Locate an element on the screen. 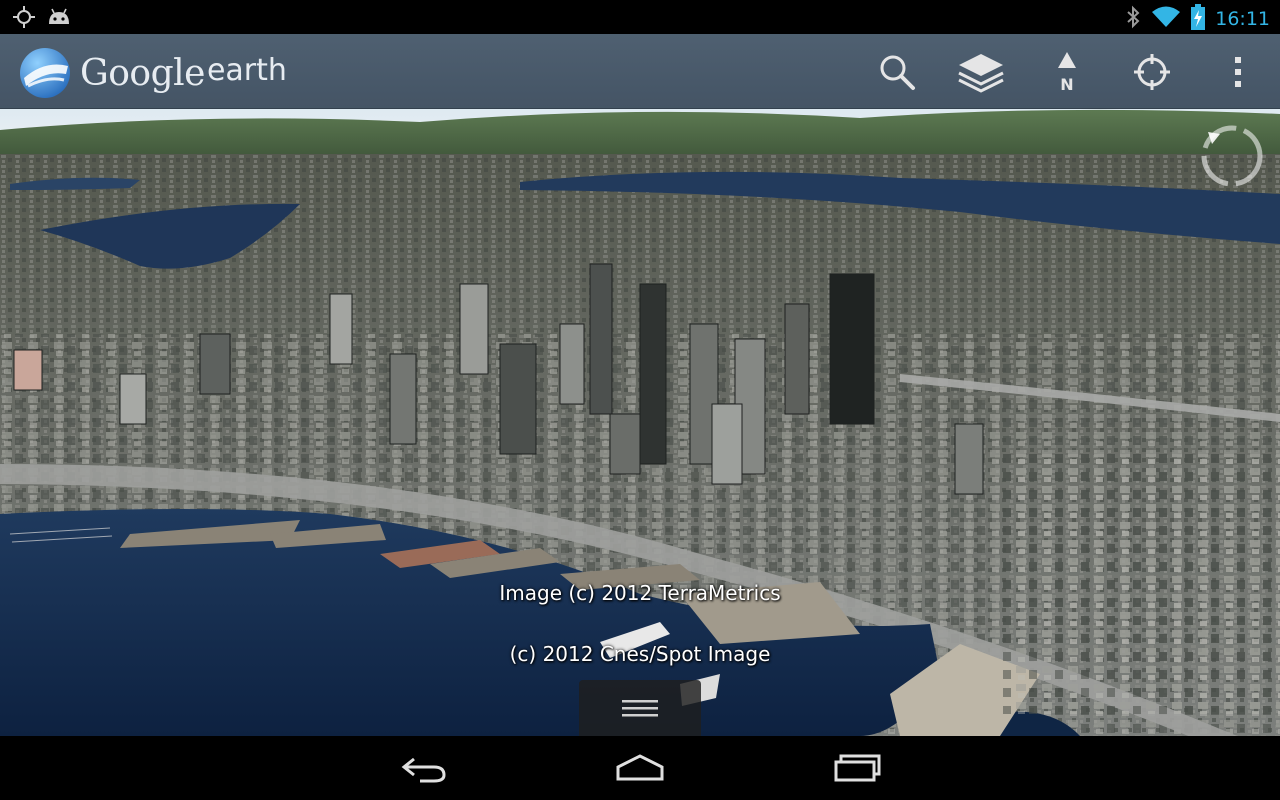 This screenshot has width=1280, height=800. system-navigation-bar is located at coordinates (640, 768).